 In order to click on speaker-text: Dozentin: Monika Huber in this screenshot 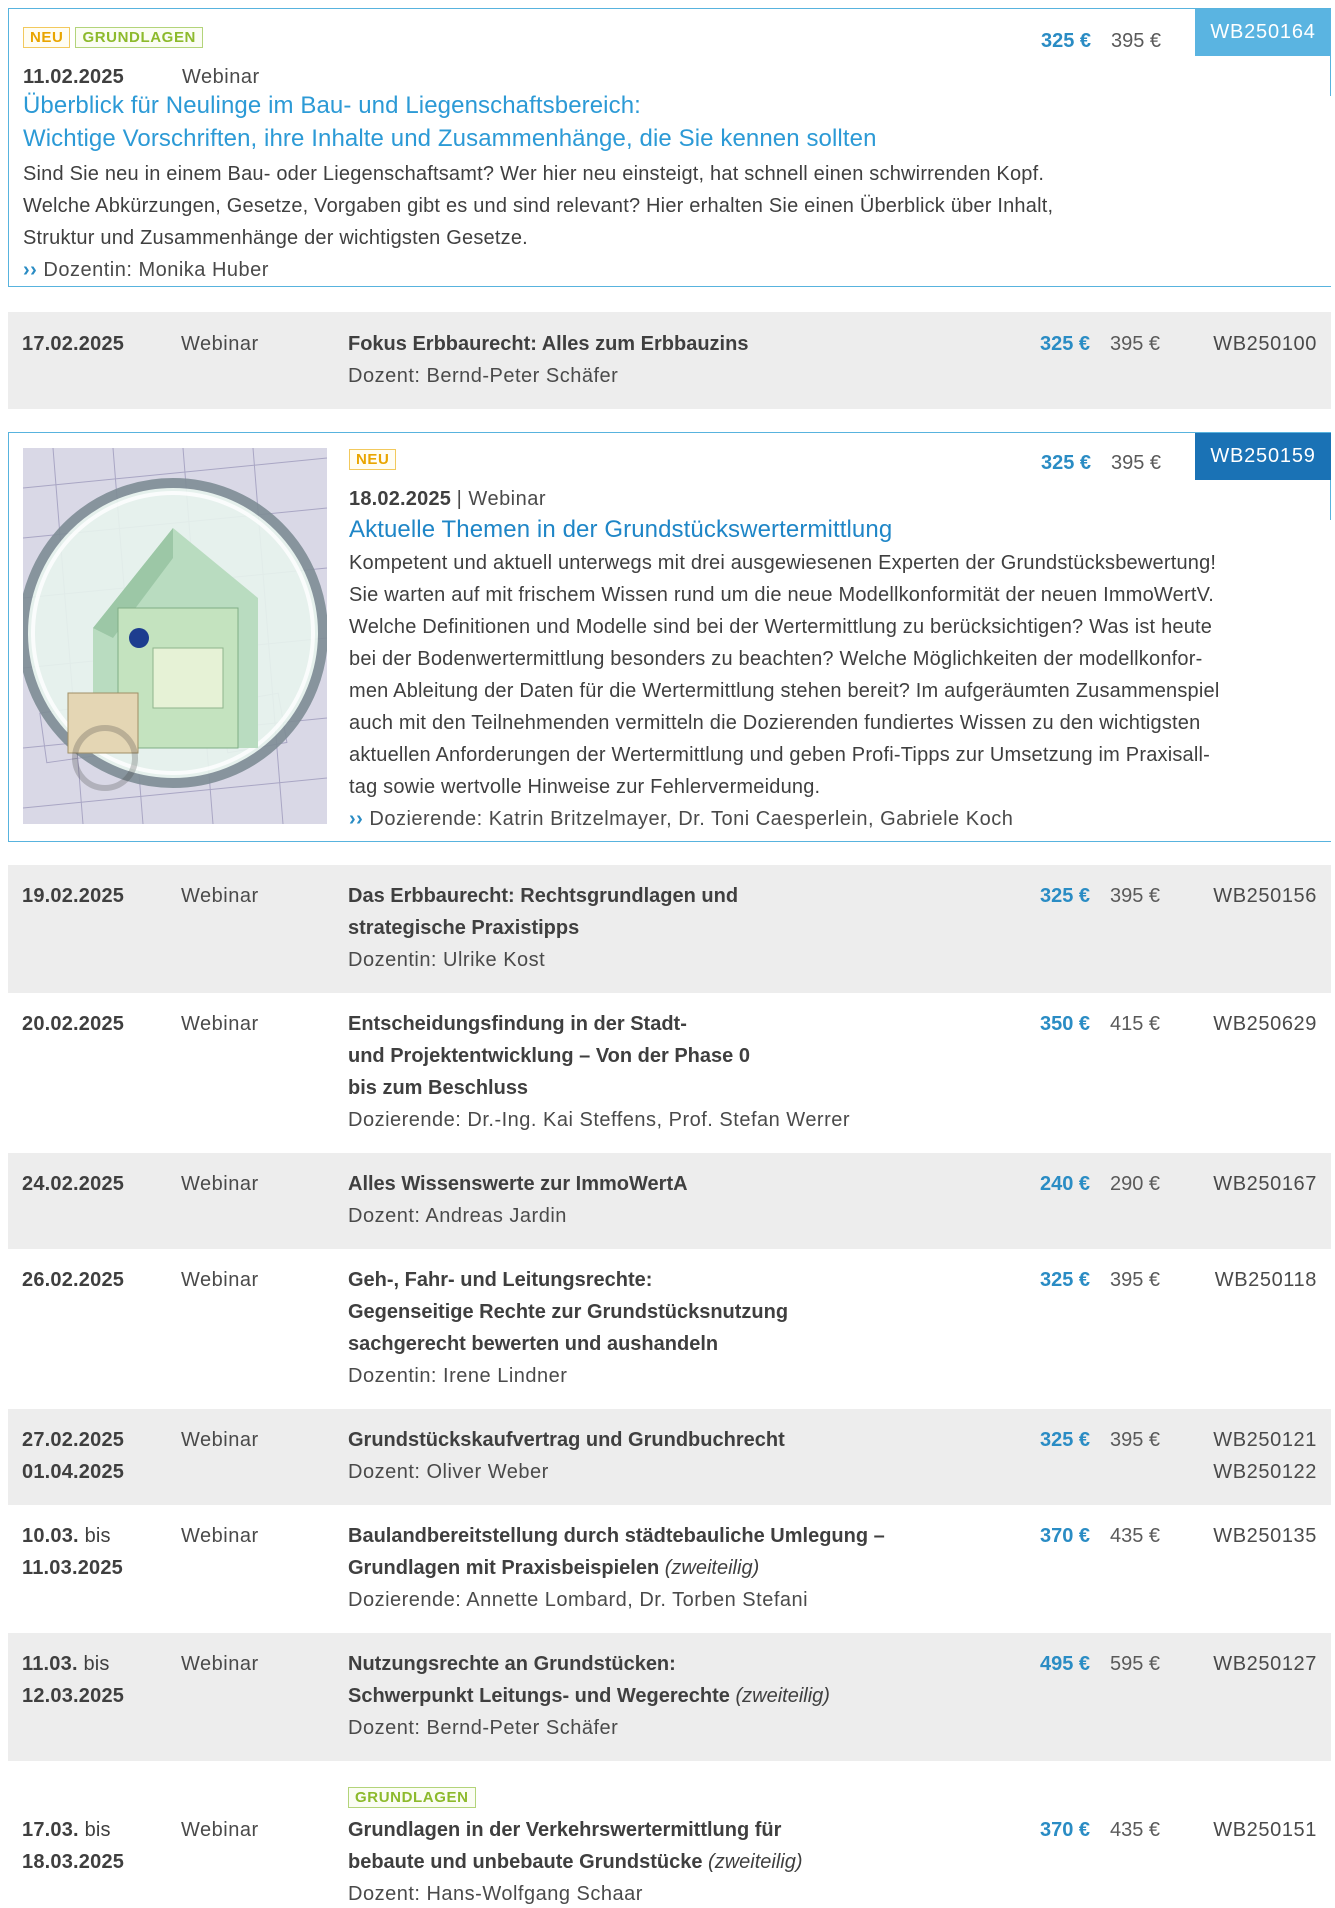, I will do `click(156, 270)`.